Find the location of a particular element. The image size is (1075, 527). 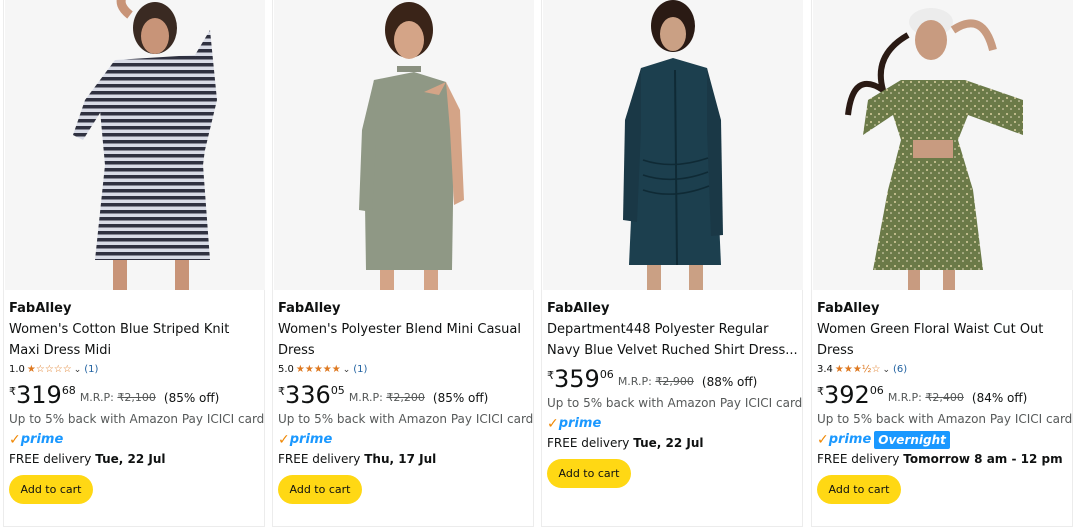

mrp-value: ₹2,400 is located at coordinates (944, 397).